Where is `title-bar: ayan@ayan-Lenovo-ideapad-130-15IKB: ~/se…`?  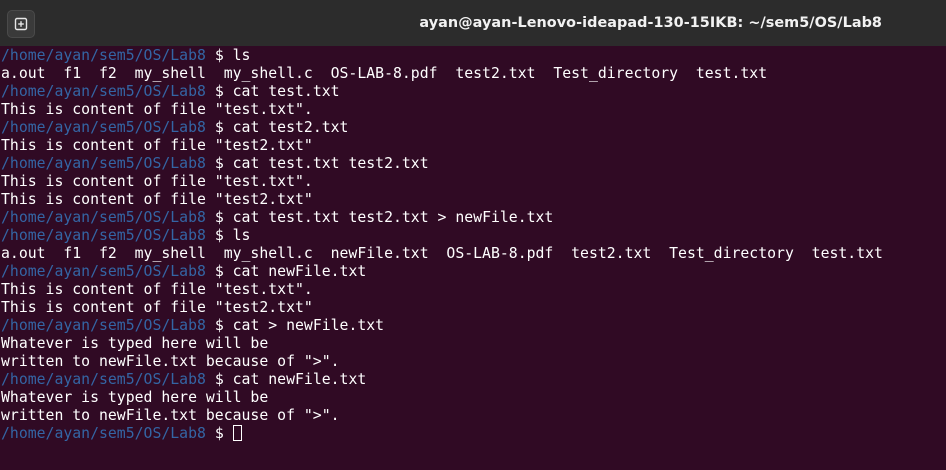
title-bar: ayan@ayan-Lenovo-ideapad-130-15IKB: ~/se… is located at coordinates (473, 23).